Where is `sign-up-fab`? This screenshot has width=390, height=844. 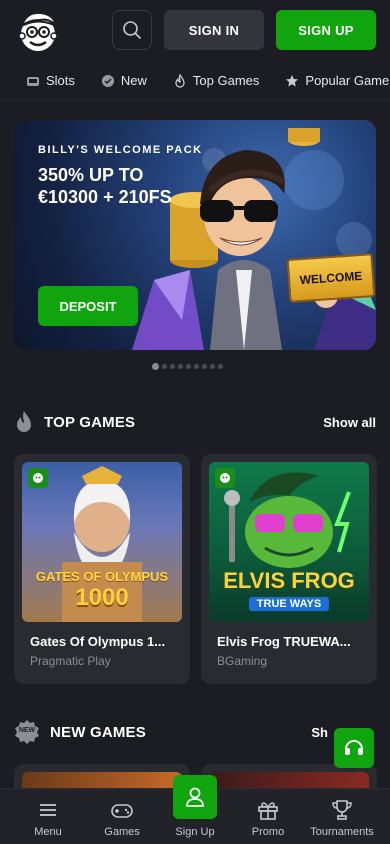 sign-up-fab is located at coordinates (195, 797).